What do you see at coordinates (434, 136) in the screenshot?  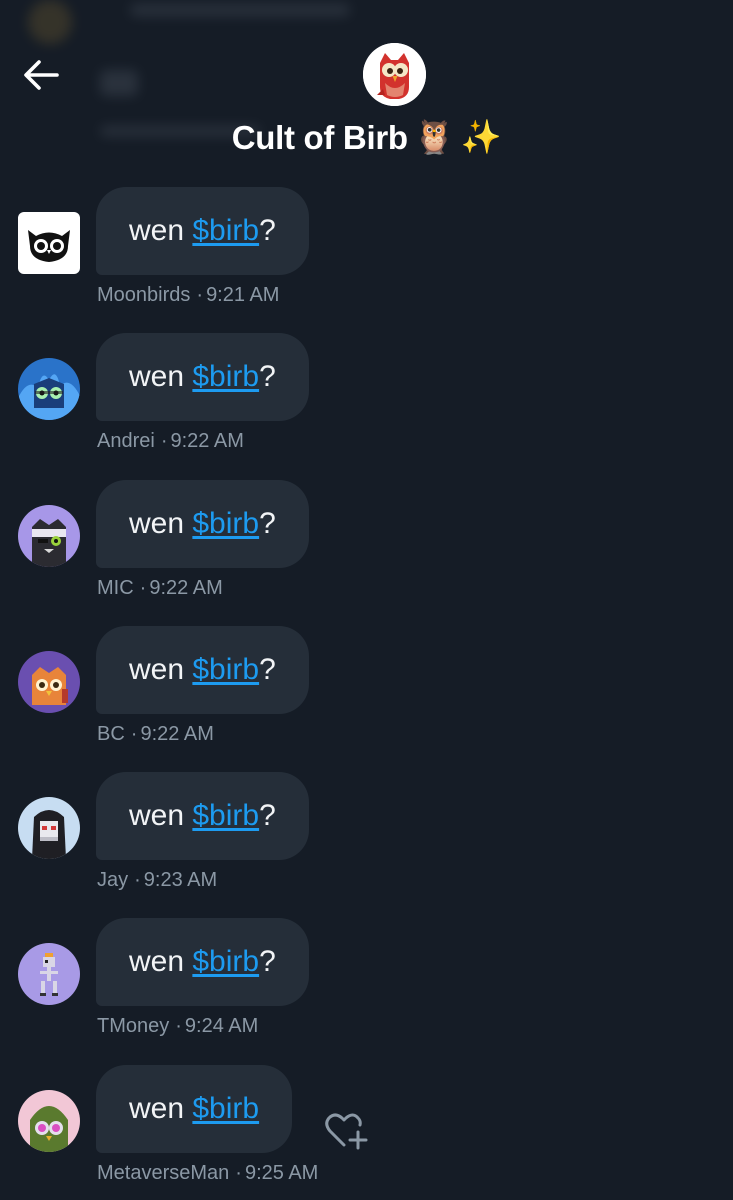 I see `owl-emoji: 🦉` at bounding box center [434, 136].